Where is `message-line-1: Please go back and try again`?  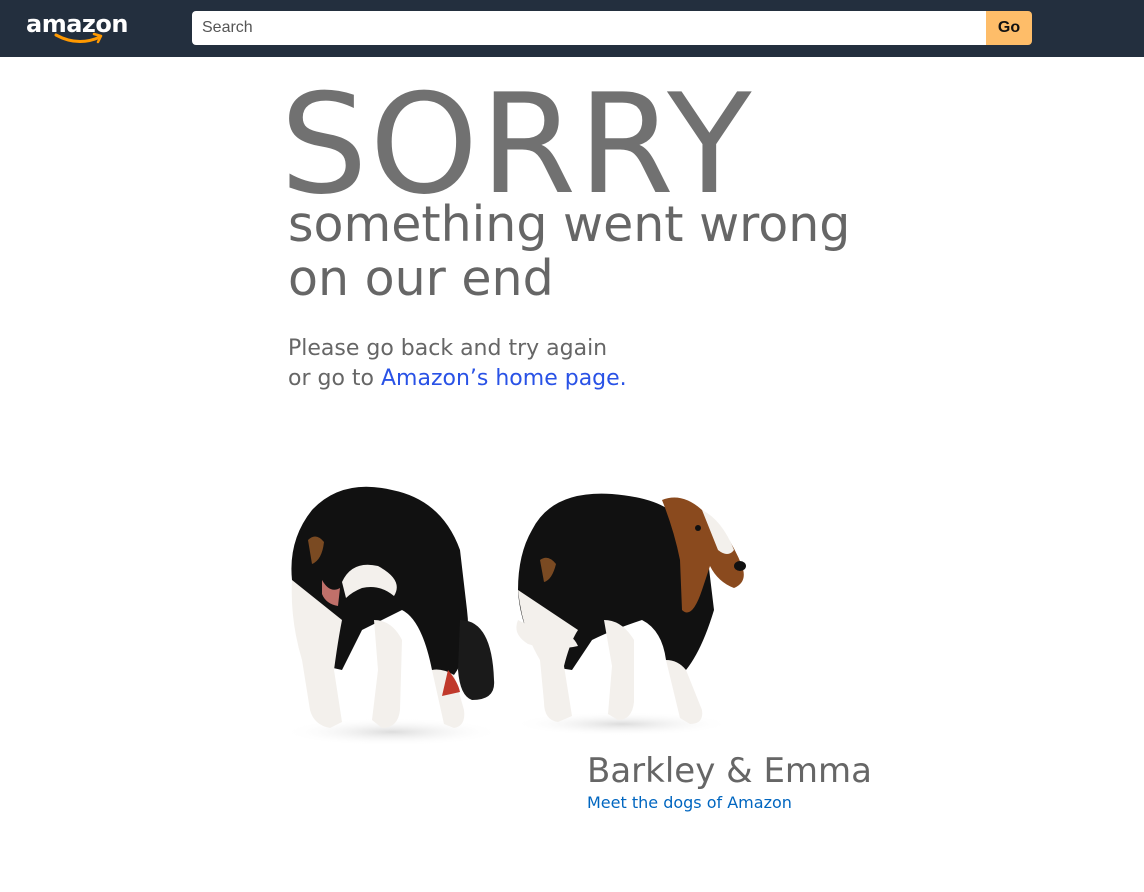
message-line-1: Please go back and try again is located at coordinates (448, 348).